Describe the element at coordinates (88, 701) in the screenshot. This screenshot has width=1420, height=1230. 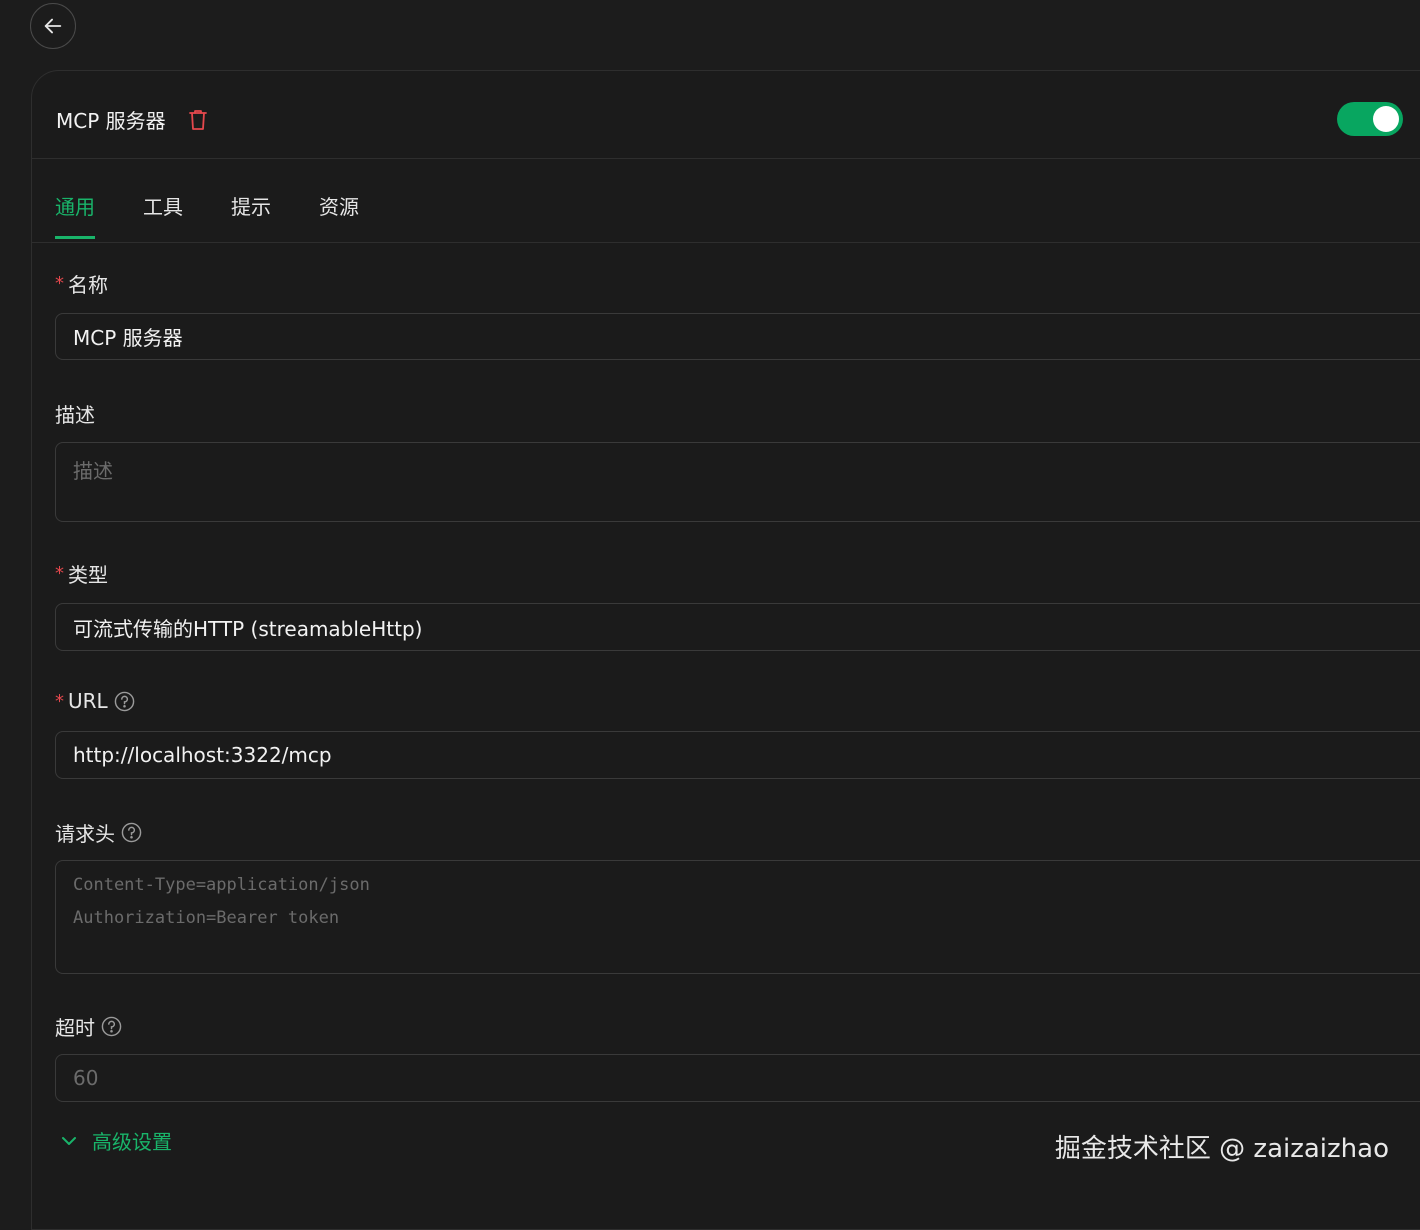
I see `url-label-text: URL` at that location.